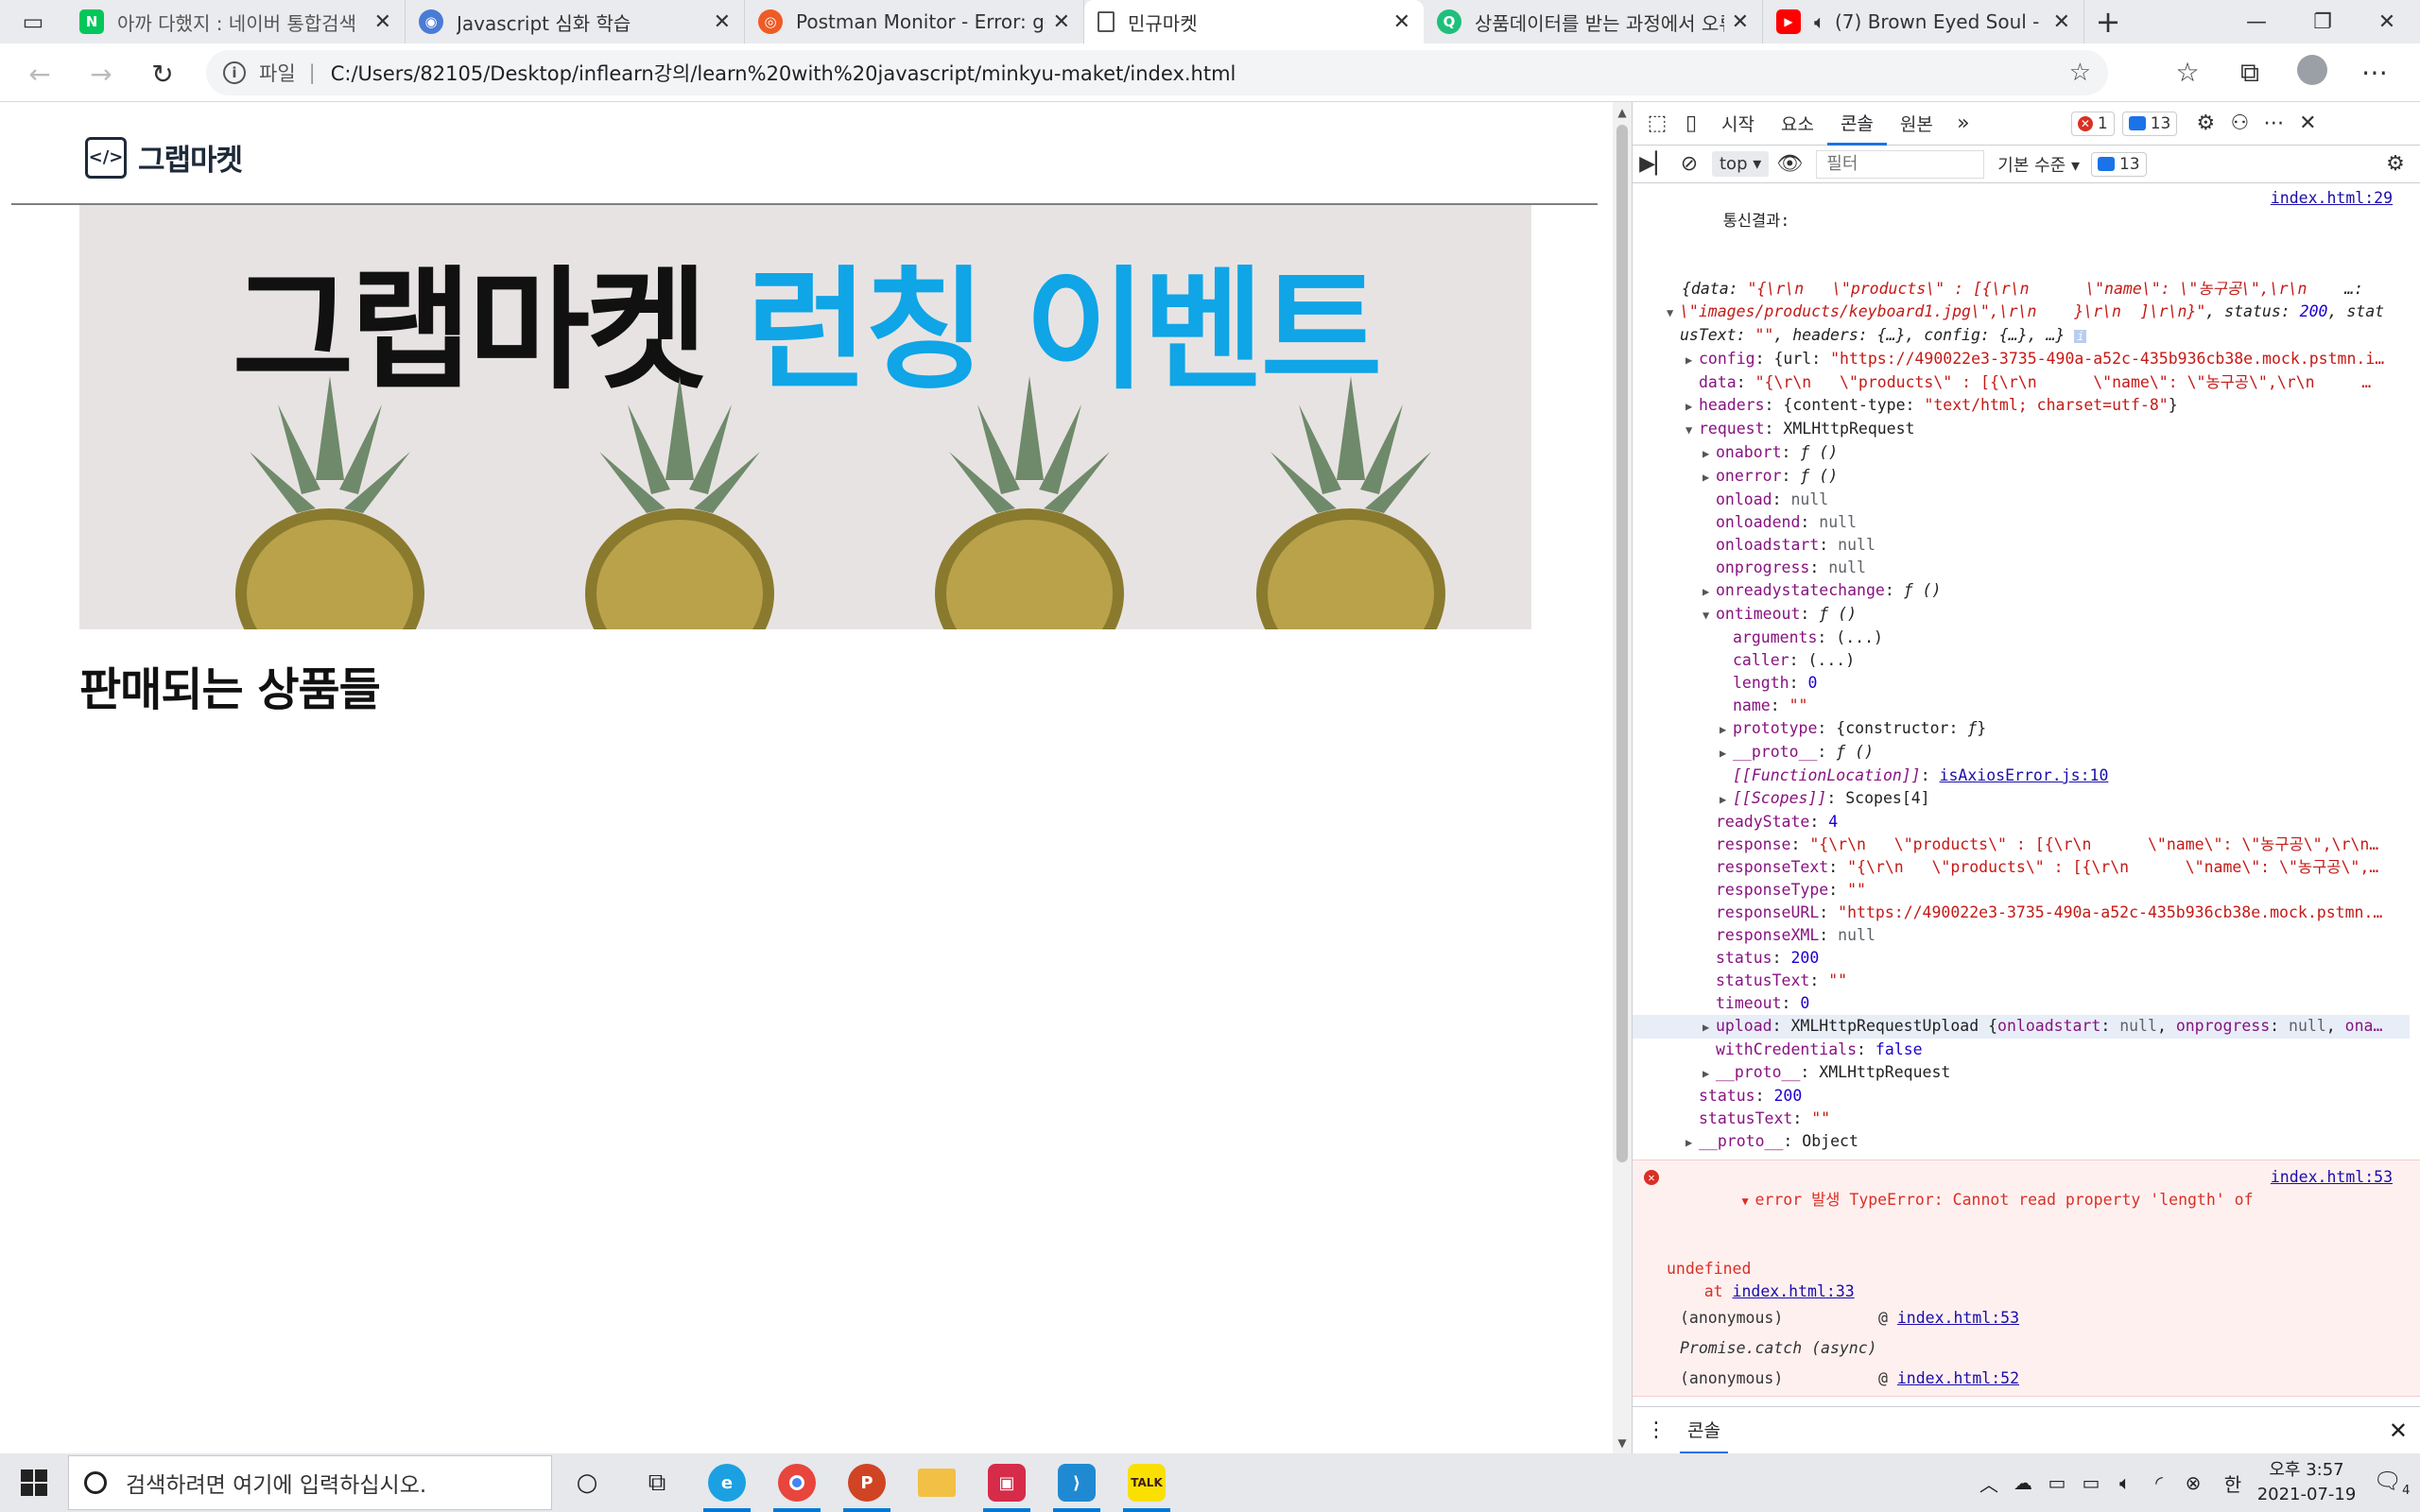 The width and height of the screenshot is (2420, 1512). I want to click on volume-icon: 🔈︎, so click(2125, 1482).